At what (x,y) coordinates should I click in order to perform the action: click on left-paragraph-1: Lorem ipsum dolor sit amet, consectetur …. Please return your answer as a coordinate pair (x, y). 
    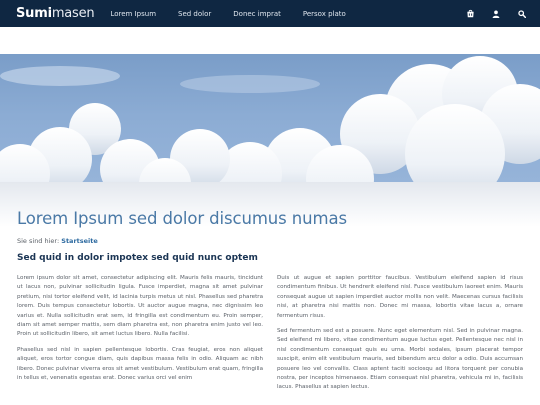
    Looking at the image, I should click on (140, 306).